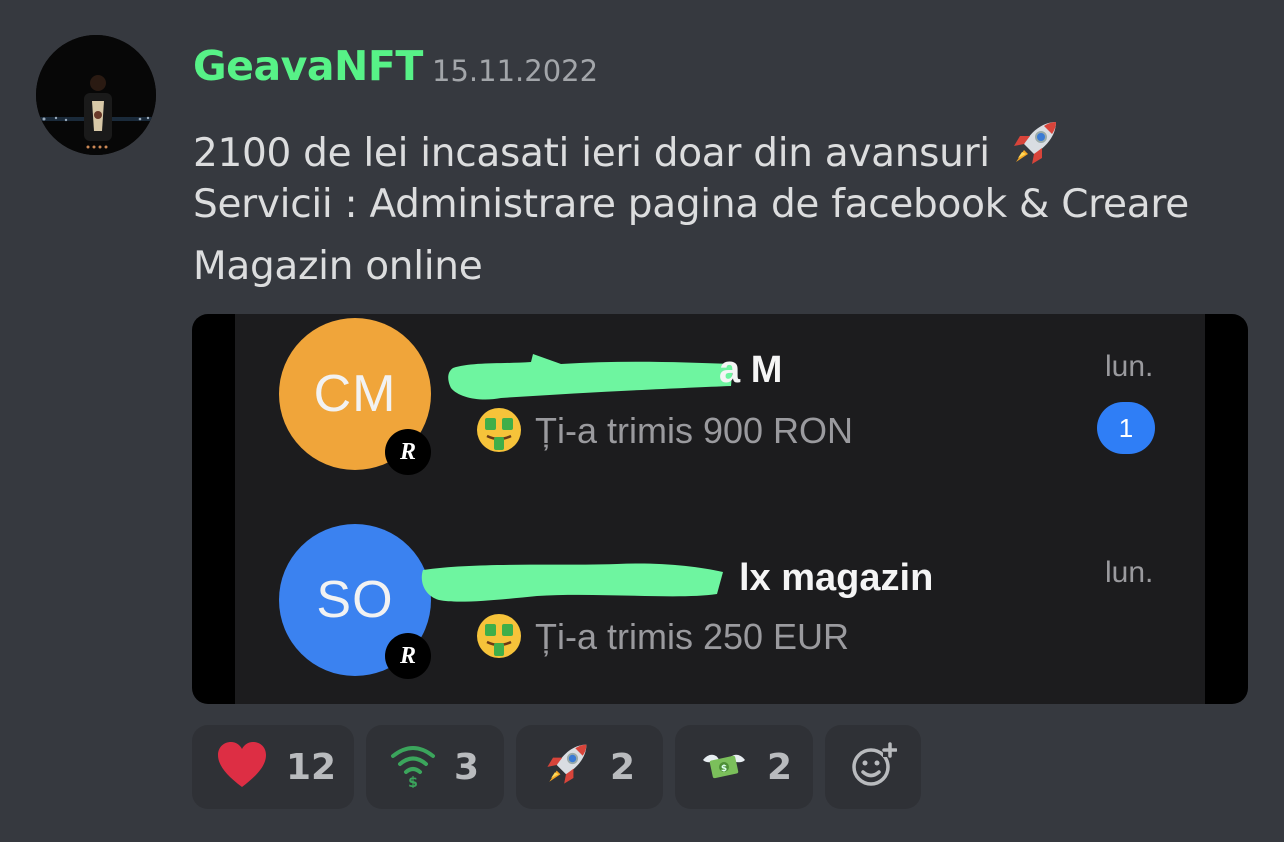 The width and height of the screenshot is (1284, 842). Describe the element at coordinates (751, 370) in the screenshot. I see `contact-name: a M` at that location.